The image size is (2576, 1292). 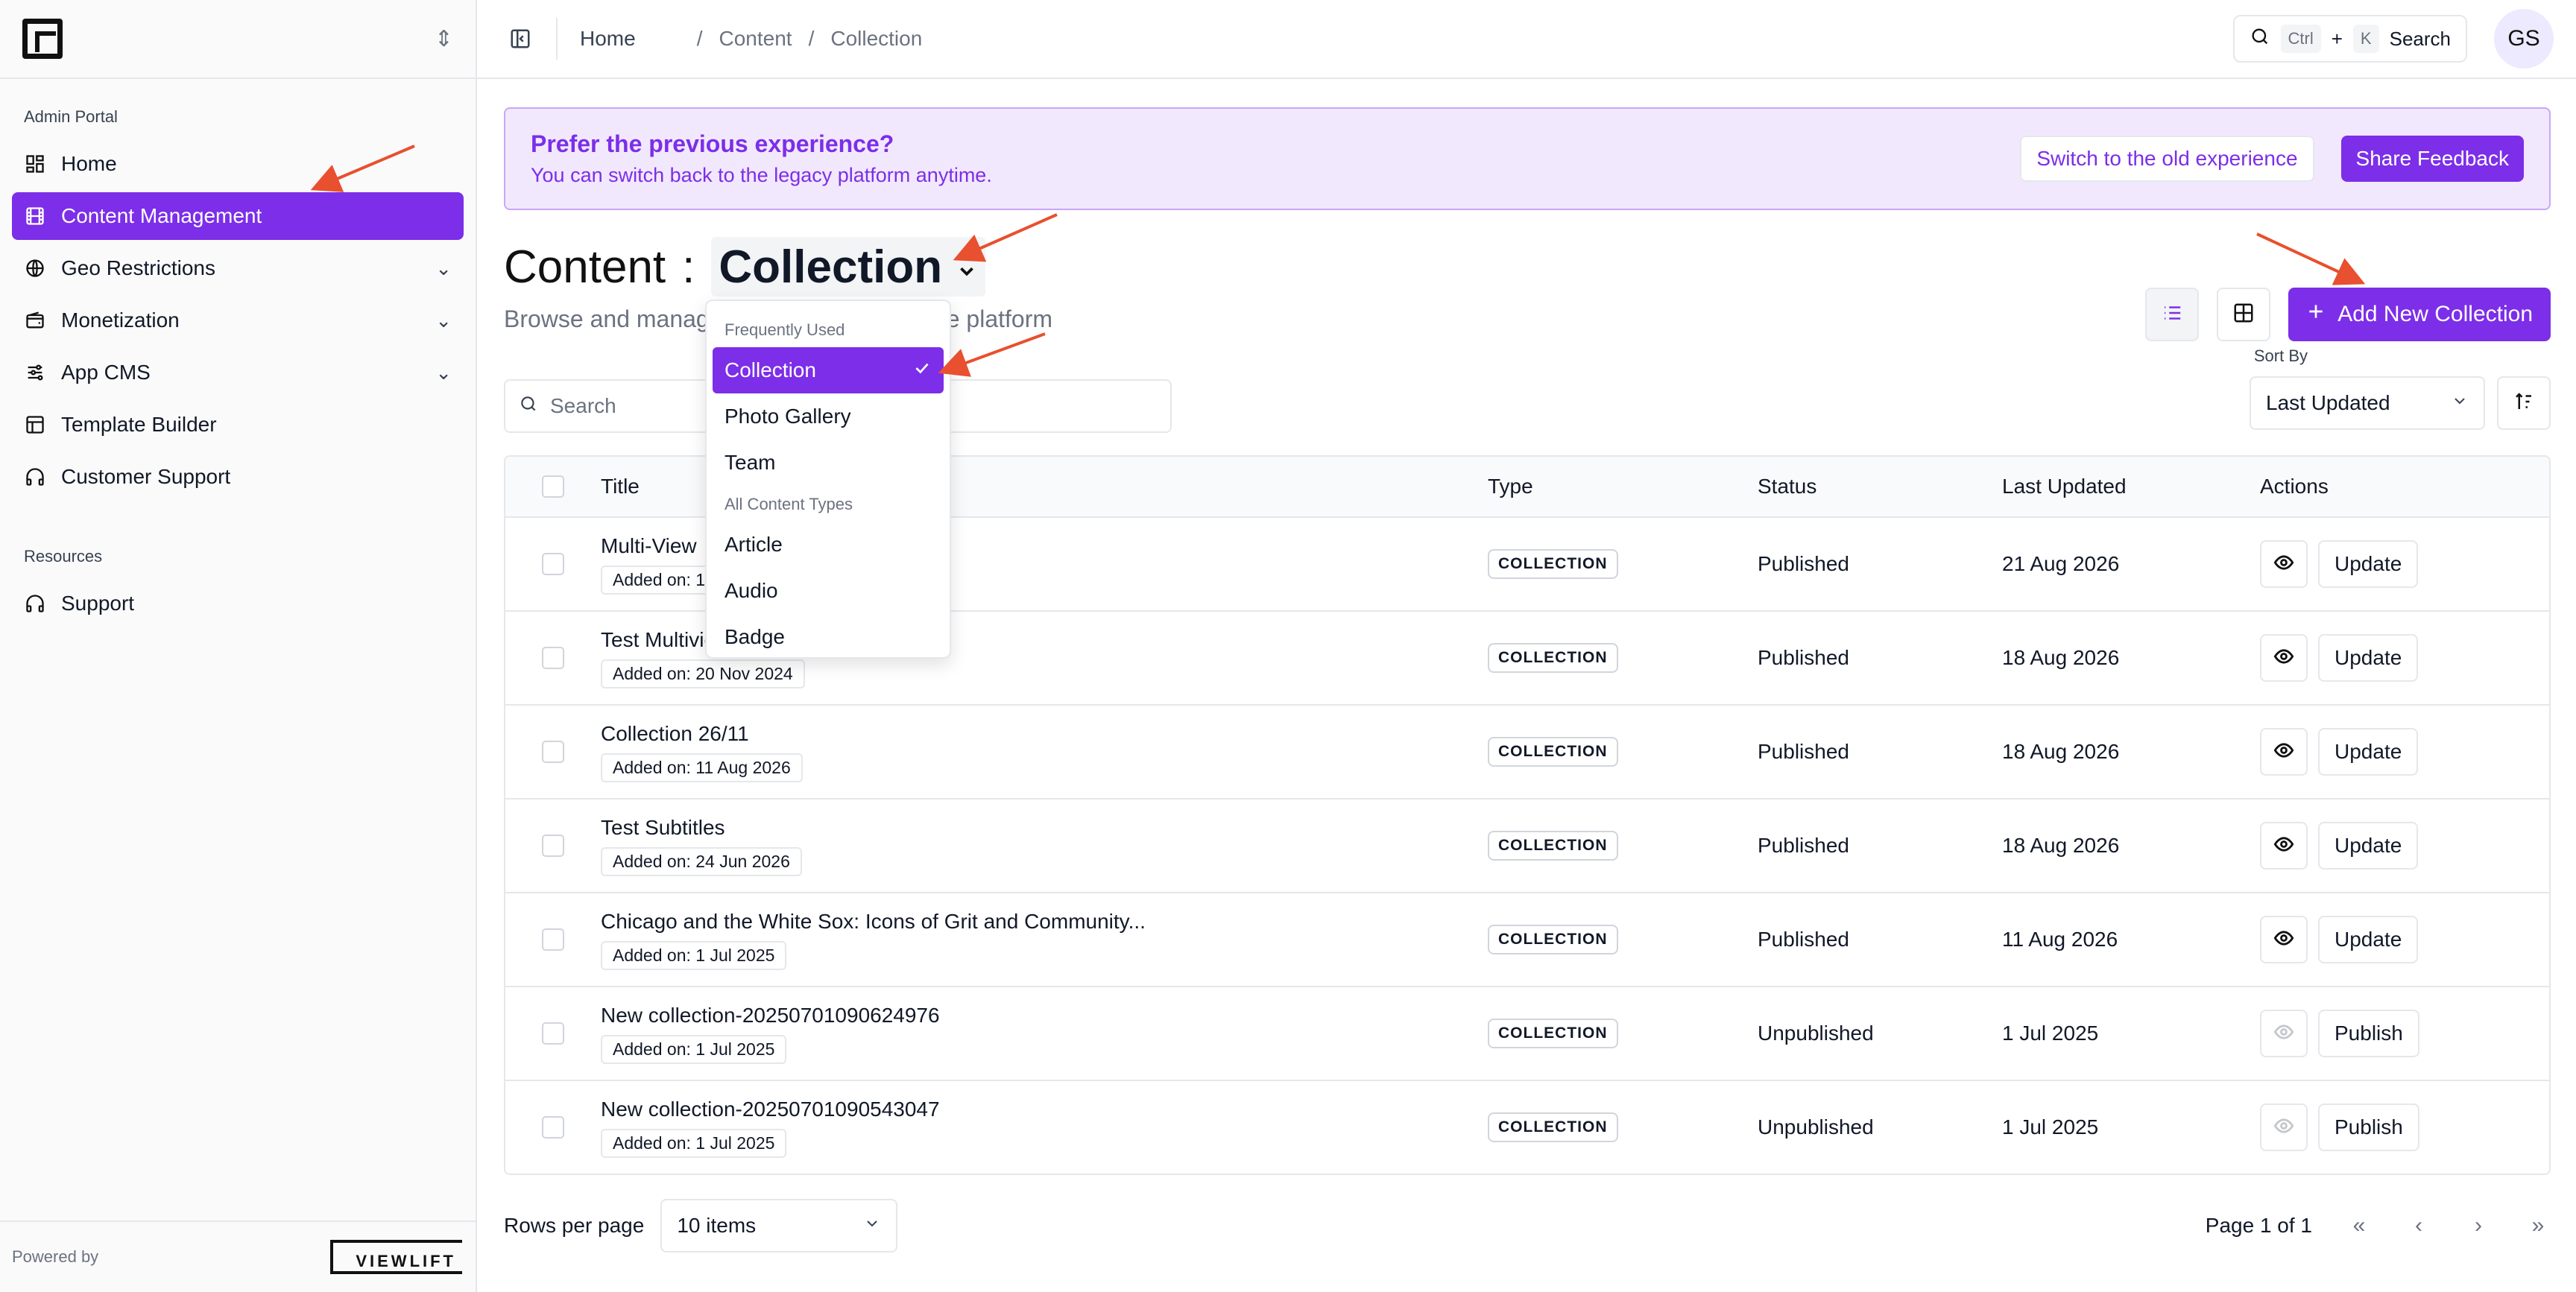 I want to click on sort-by-select: Last Updated, so click(x=2367, y=403).